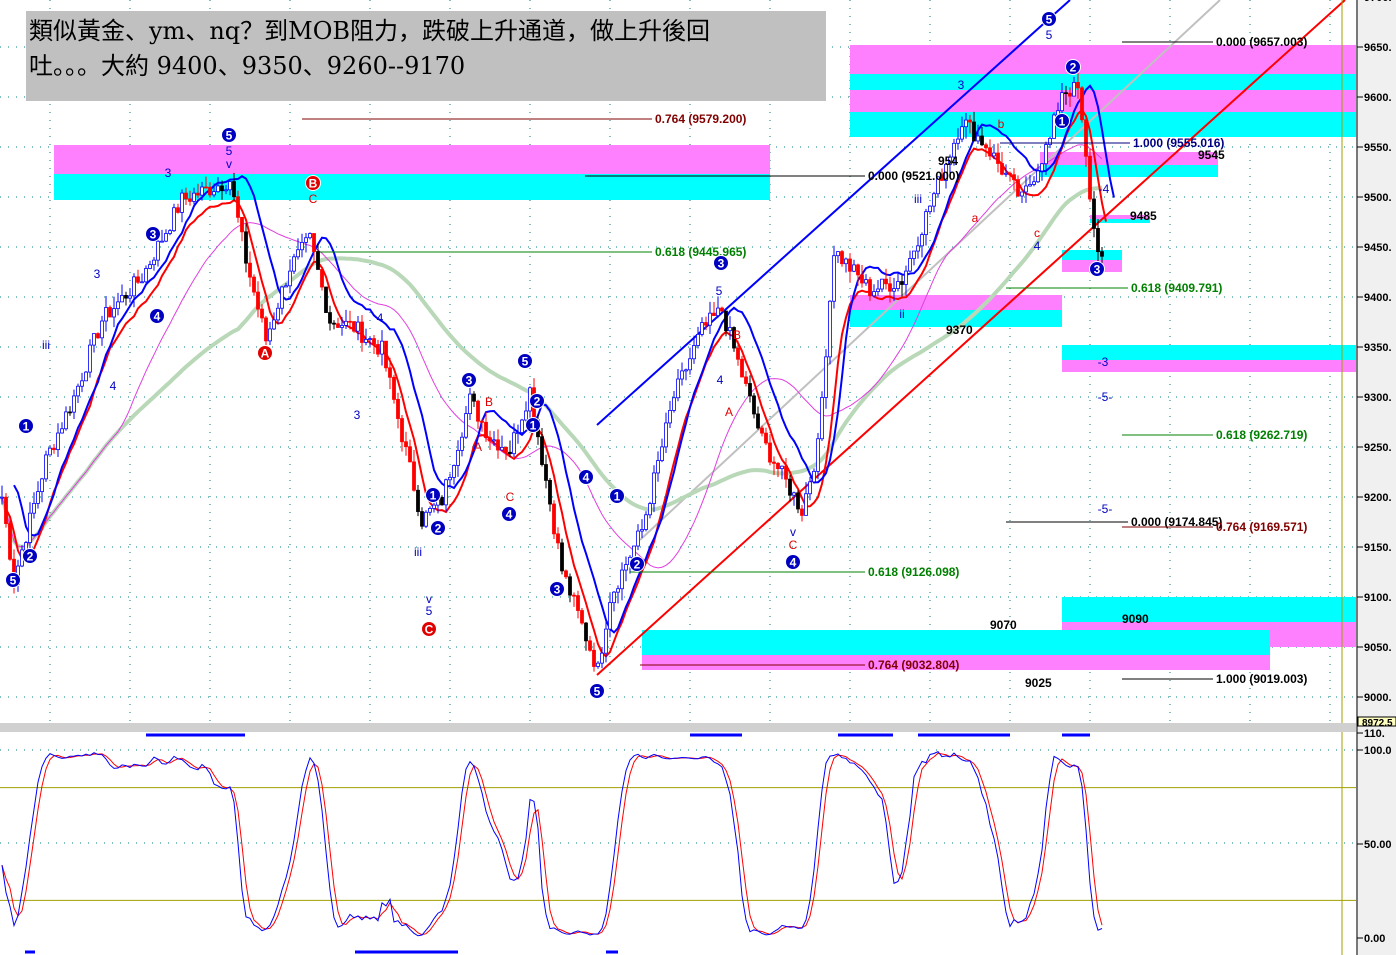 The height and width of the screenshot is (955, 1396). Describe the element at coordinates (30, 557) in the screenshot. I see `wave-circle-label: 2` at that location.